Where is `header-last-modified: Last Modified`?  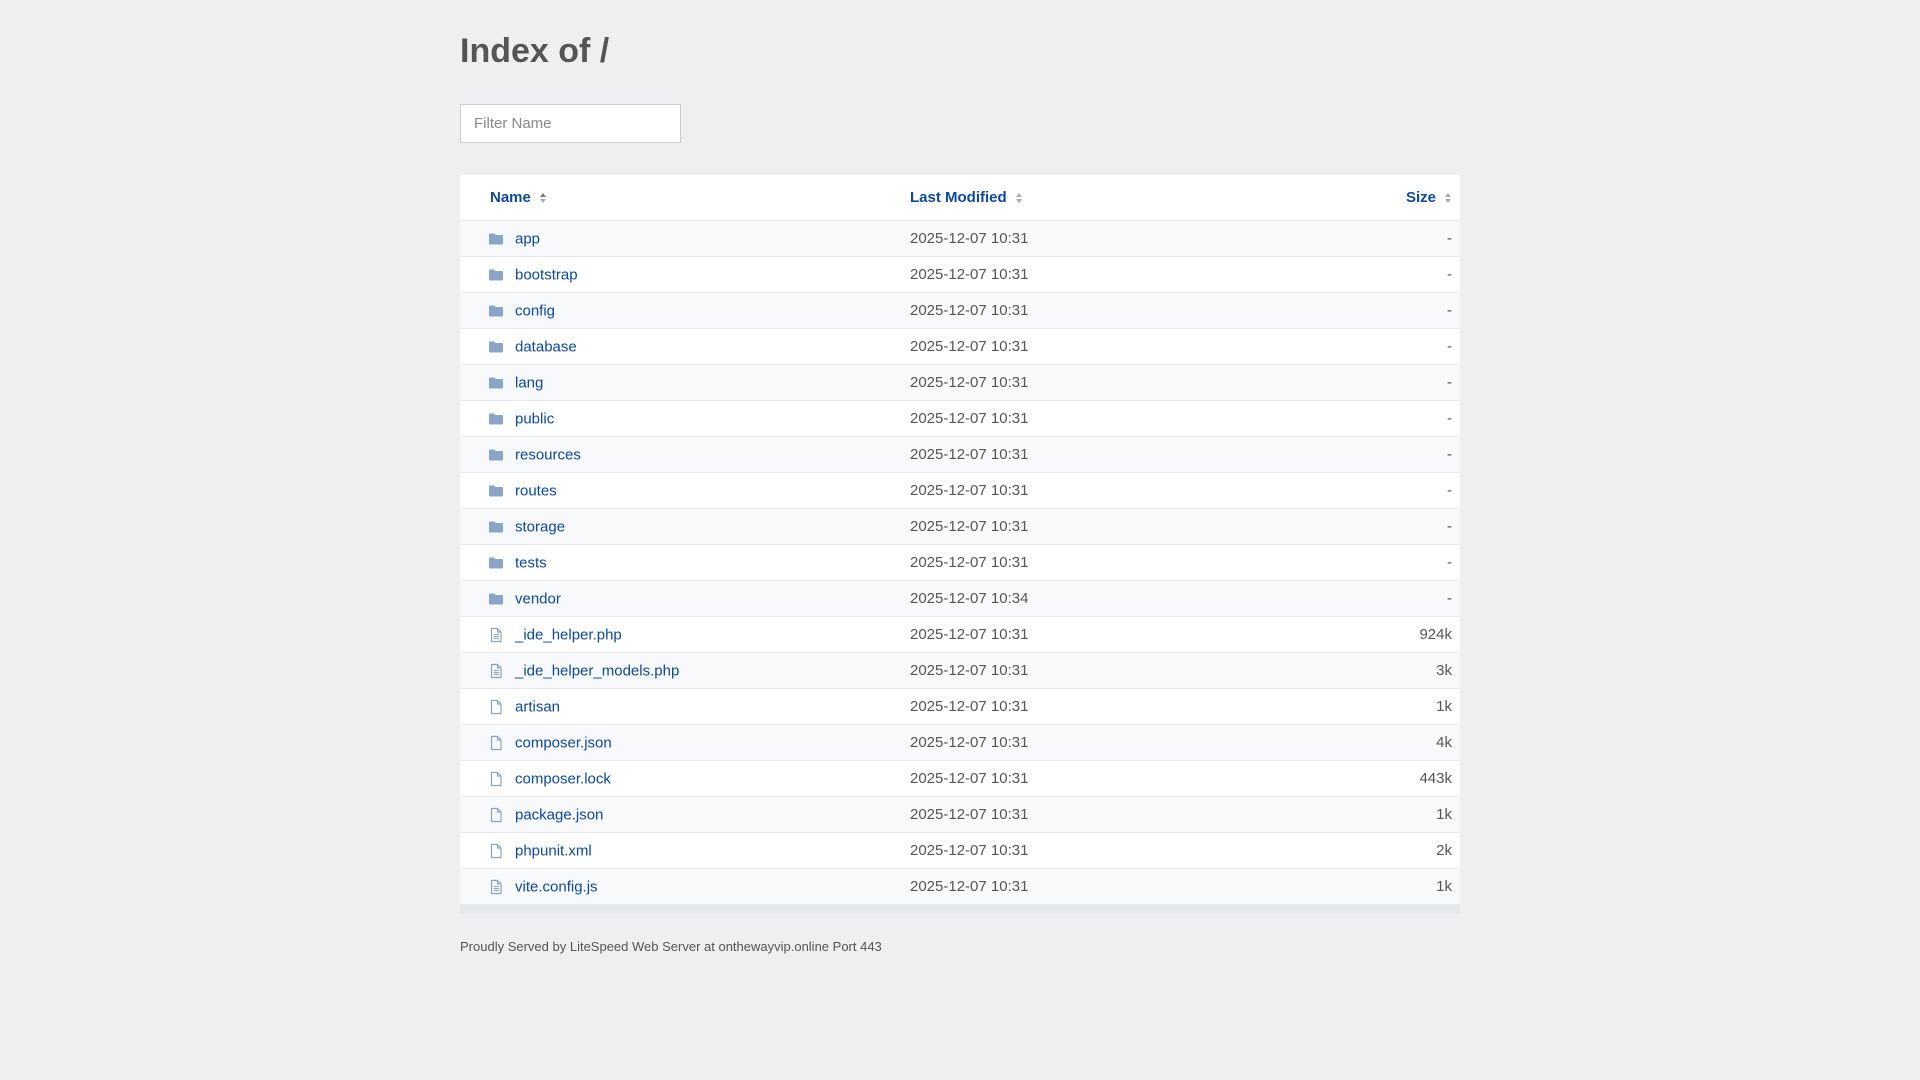
header-last-modified: Last Modified is located at coordinates (1110, 198).